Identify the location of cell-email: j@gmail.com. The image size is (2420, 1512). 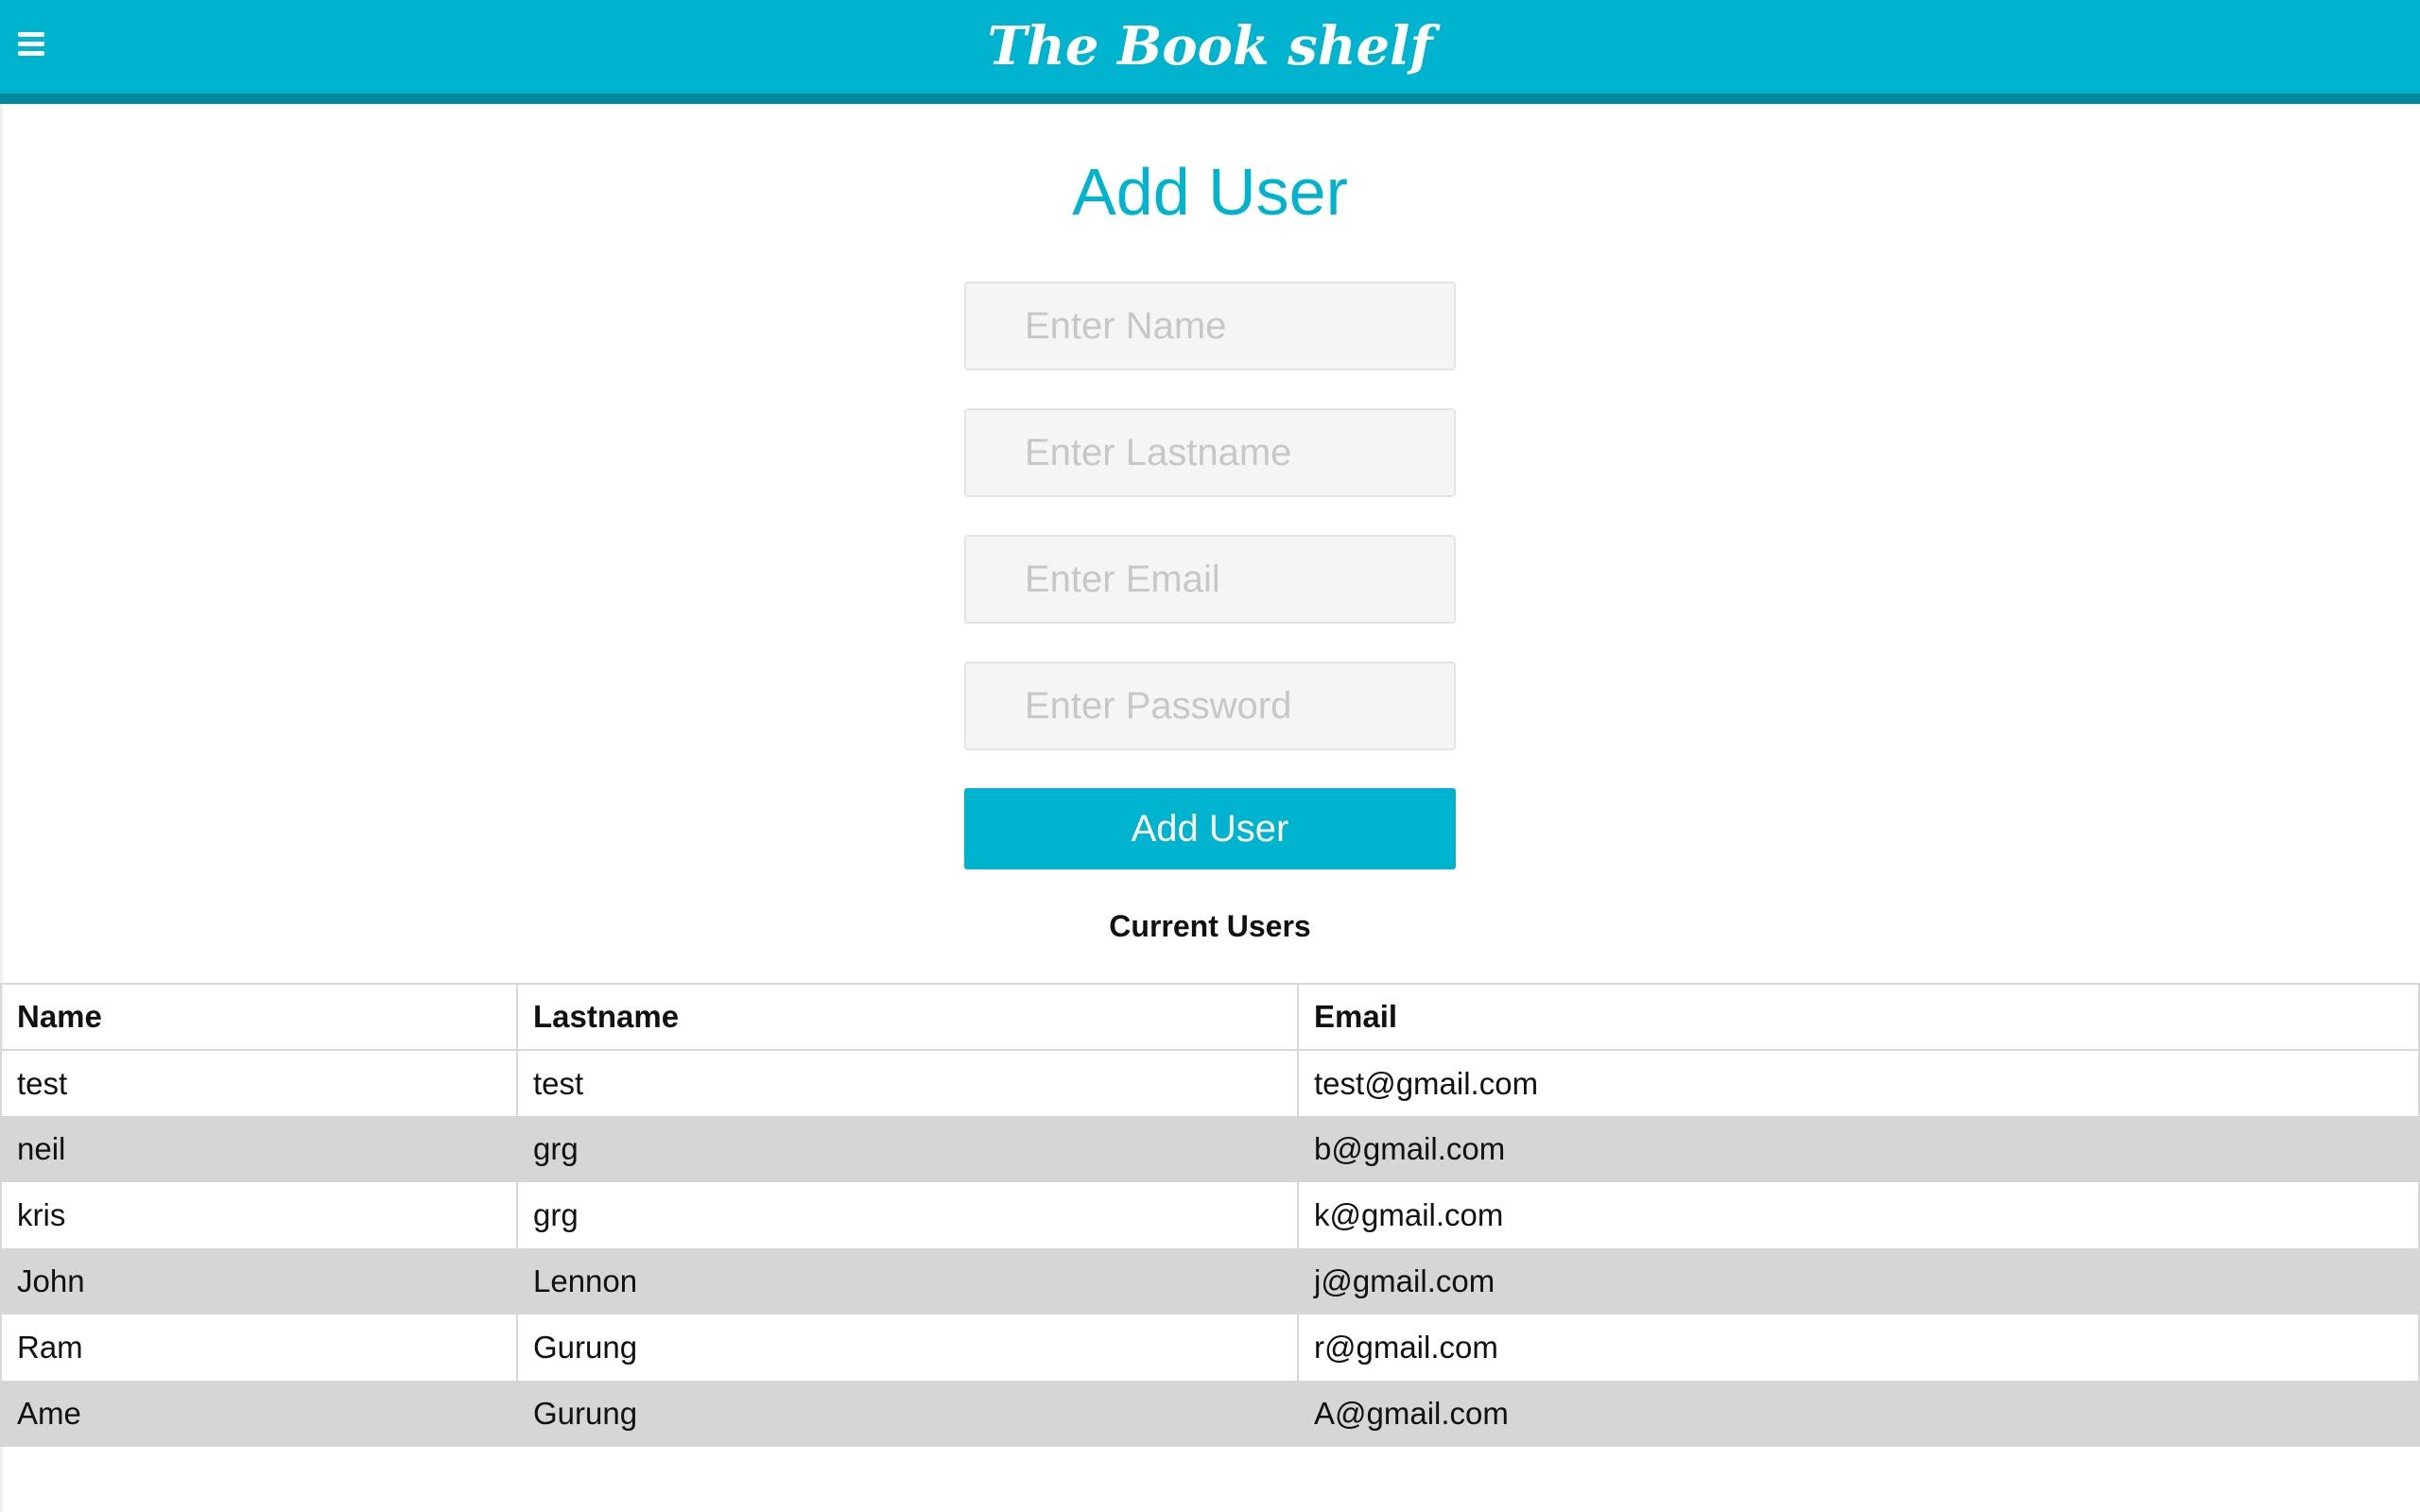
(1858, 1281).